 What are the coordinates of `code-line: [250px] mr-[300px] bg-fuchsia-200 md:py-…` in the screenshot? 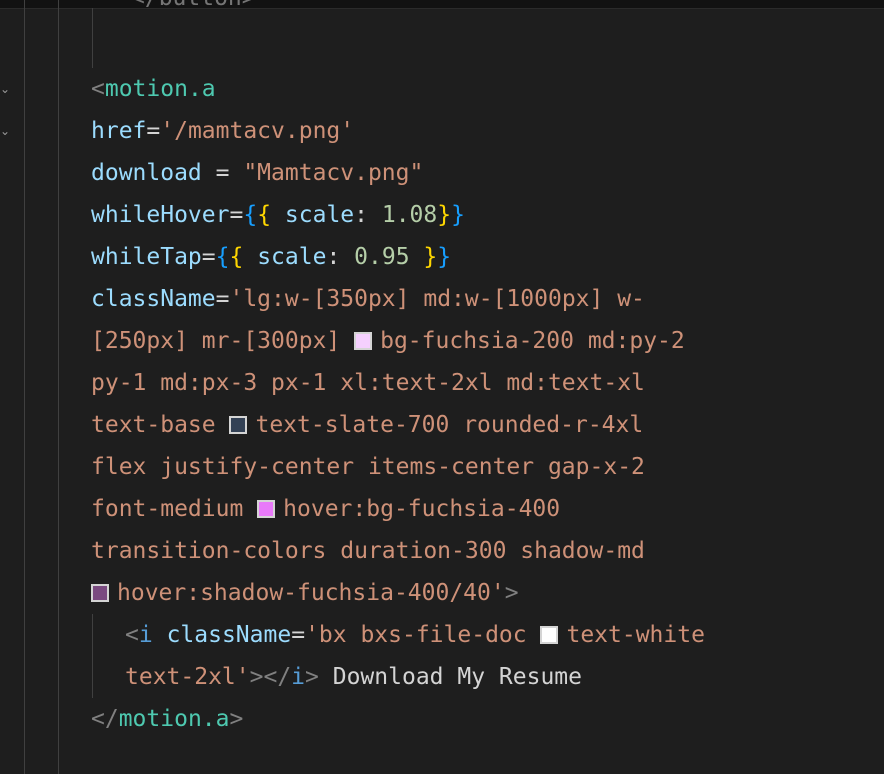 It's located at (442, 341).